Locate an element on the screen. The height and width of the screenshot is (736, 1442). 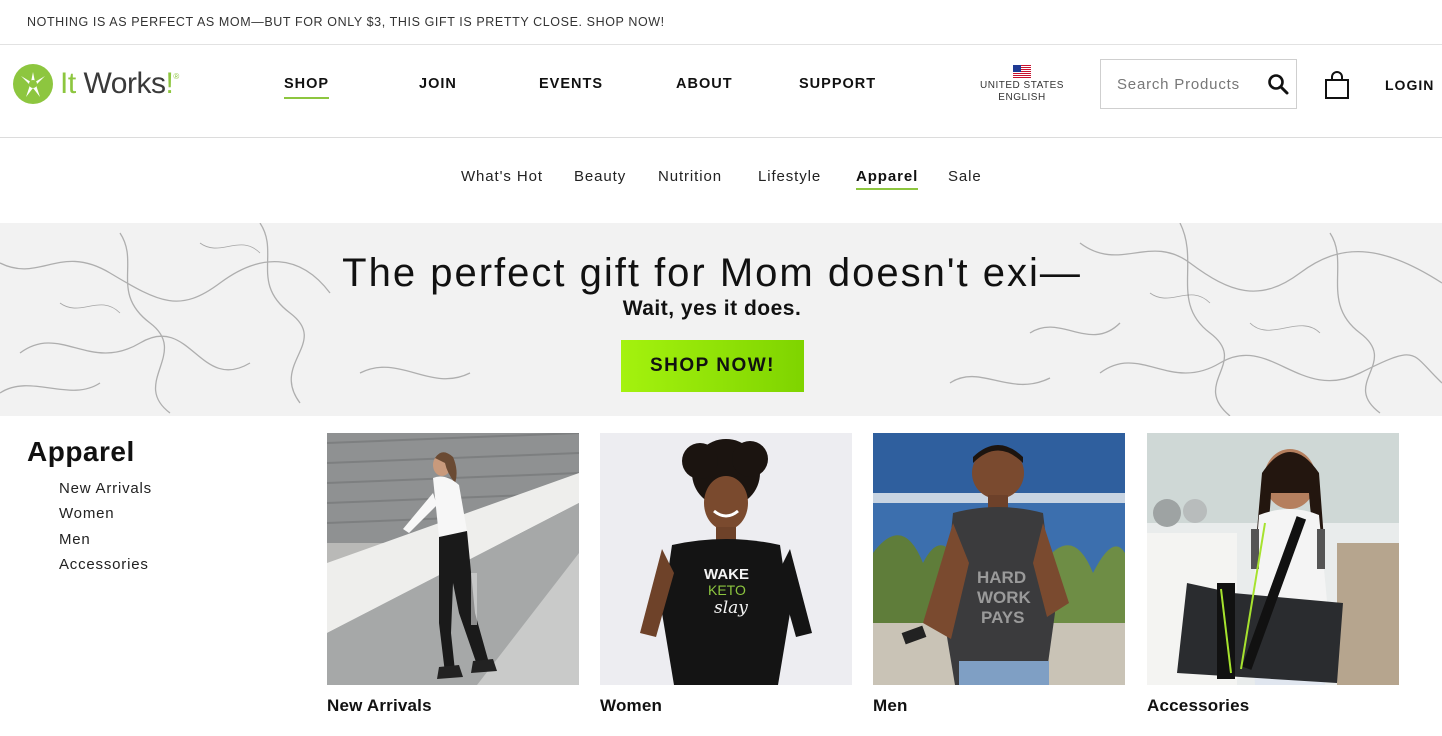
sidebar-link-men: Men is located at coordinates (75, 539).